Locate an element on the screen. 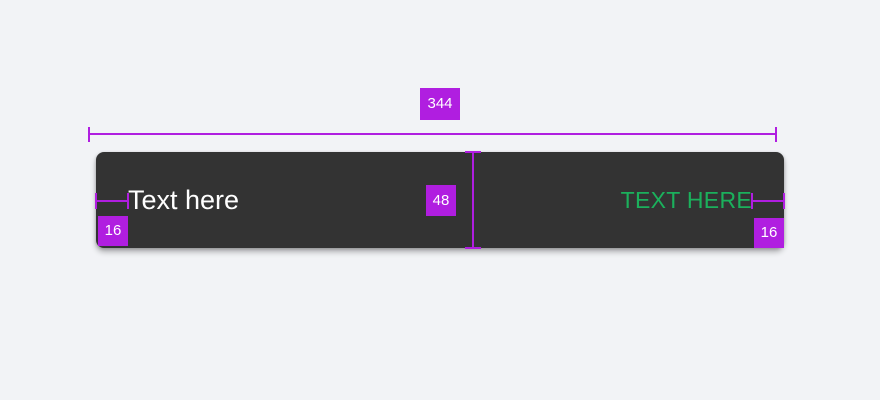 Image resolution: width=880 pixels, height=400 pixels. width-badge: 344 is located at coordinates (440, 104).